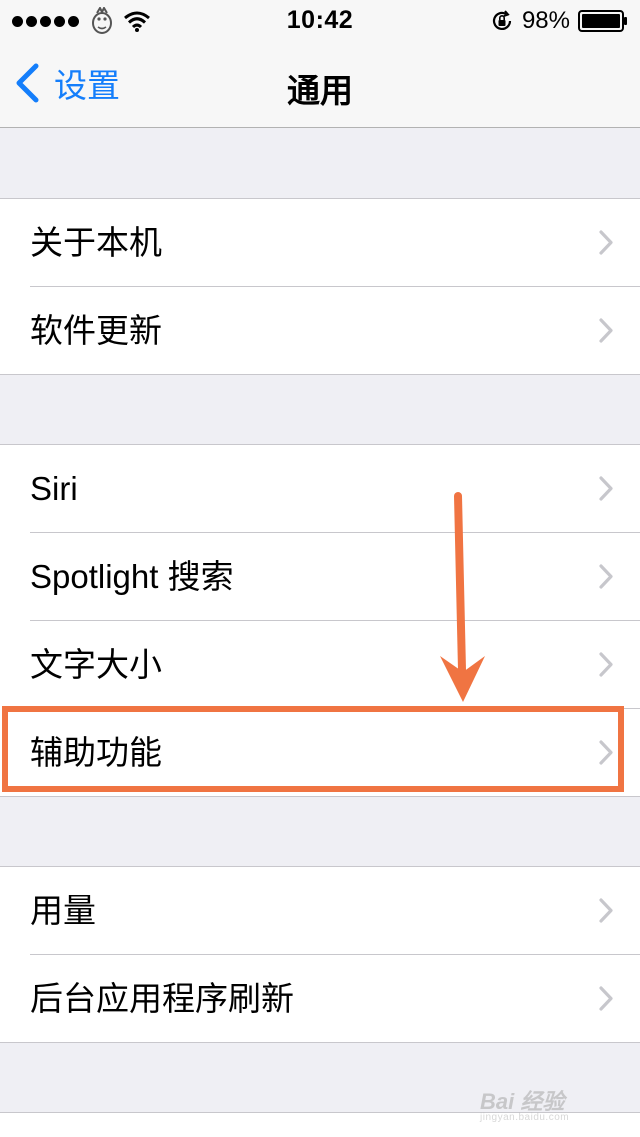 The width and height of the screenshot is (640, 1137). Describe the element at coordinates (320, 20) in the screenshot. I see `status-bar: 10:42 98%` at that location.